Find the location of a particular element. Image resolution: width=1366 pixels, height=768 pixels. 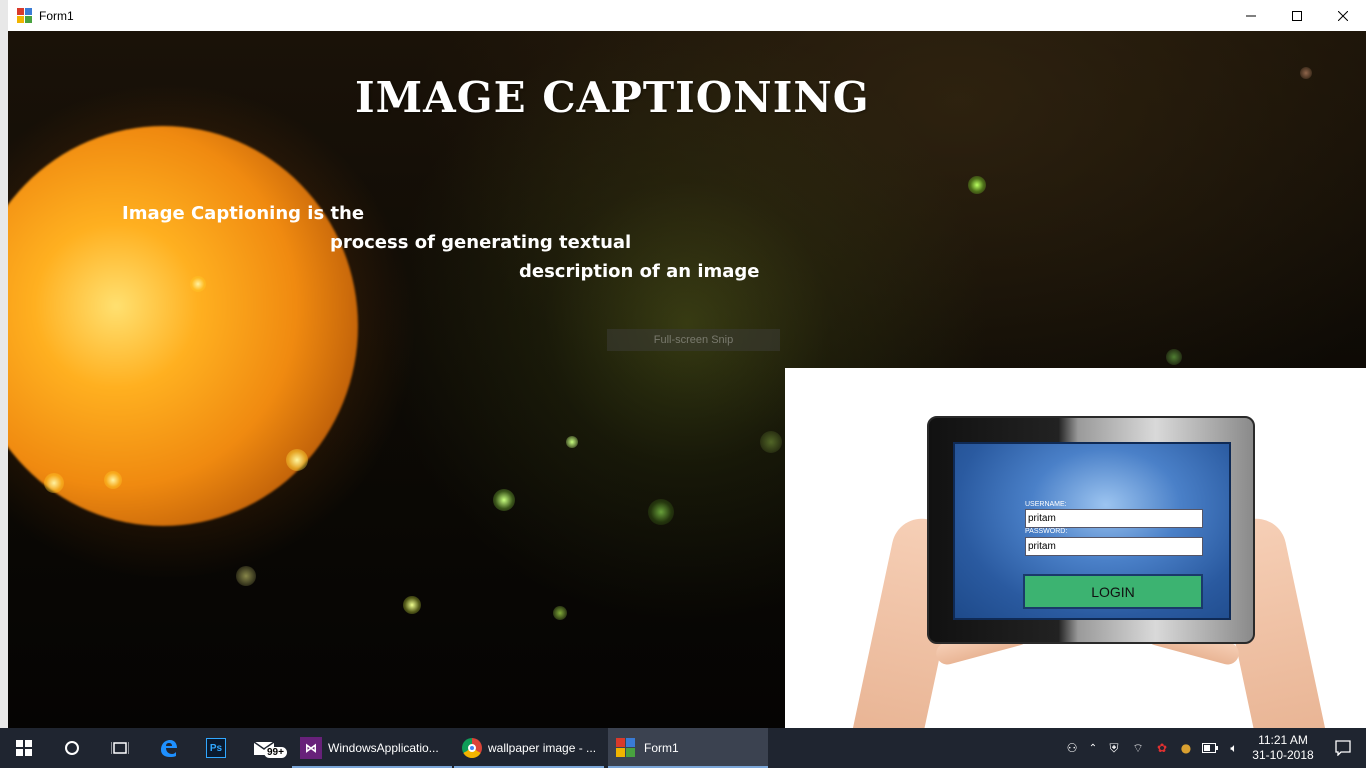

volume-button: 🔈︎ is located at coordinates (1234, 748).